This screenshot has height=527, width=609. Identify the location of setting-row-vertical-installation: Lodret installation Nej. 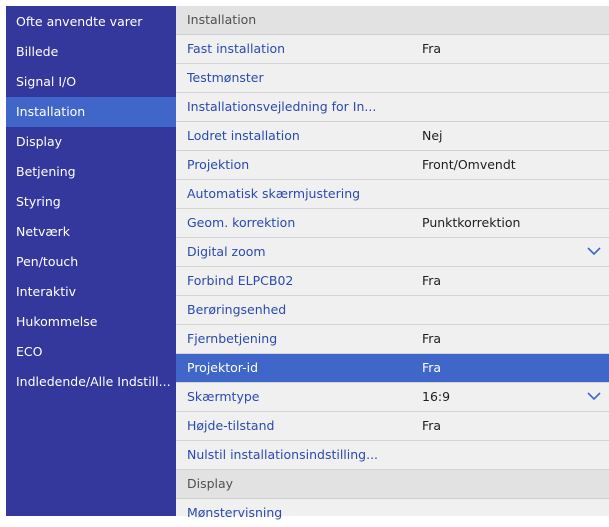
(392, 136).